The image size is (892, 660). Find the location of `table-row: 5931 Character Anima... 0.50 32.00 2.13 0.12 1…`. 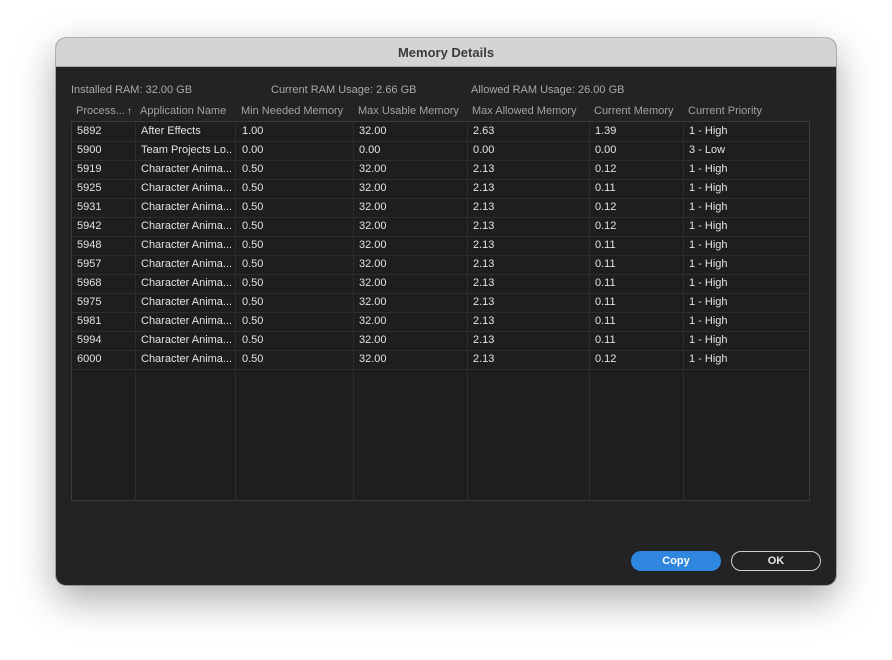

table-row: 5931 Character Anima... 0.50 32.00 2.13 0.12 1… is located at coordinates (440, 208).